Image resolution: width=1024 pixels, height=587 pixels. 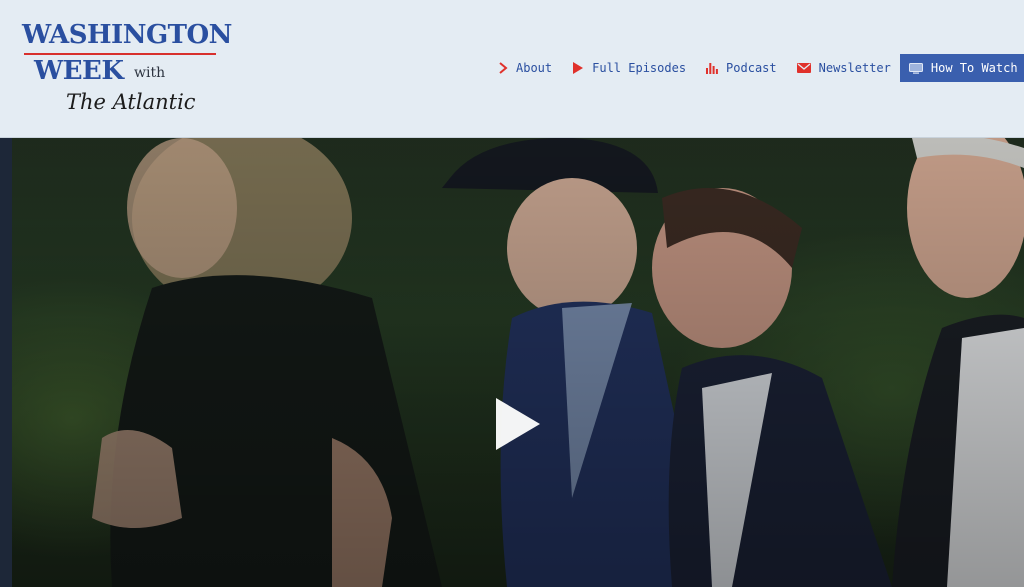 I want to click on nav-item-label: Podcast, so click(x=751, y=68).